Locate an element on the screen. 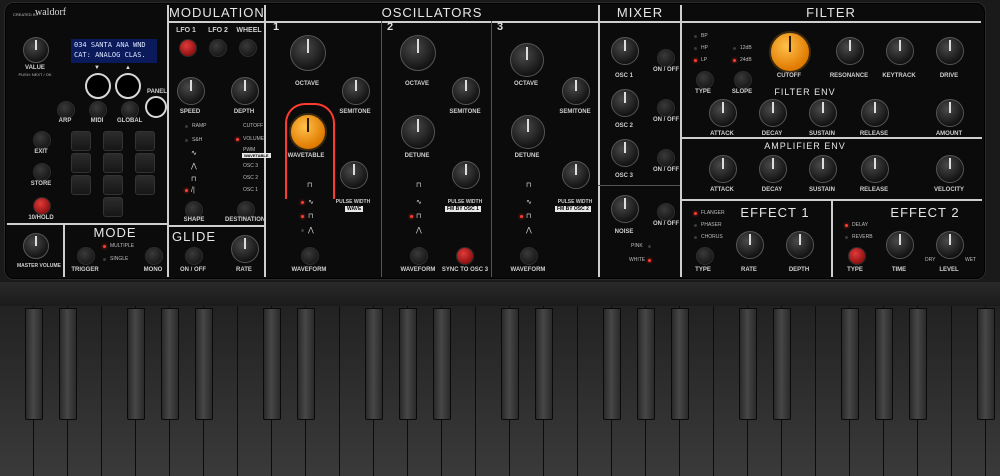  noise-knob is located at coordinates (625, 209).